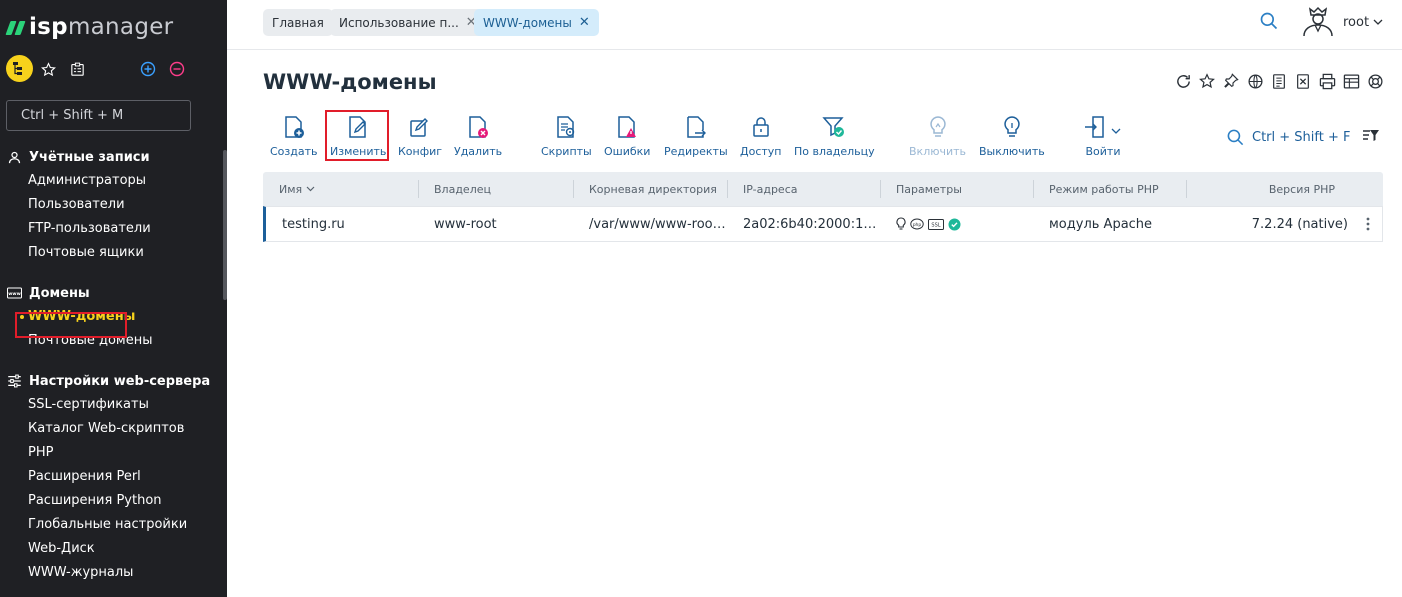  Describe the element at coordinates (956, 189) in the screenshot. I see `column-header-params: Параметры` at that location.